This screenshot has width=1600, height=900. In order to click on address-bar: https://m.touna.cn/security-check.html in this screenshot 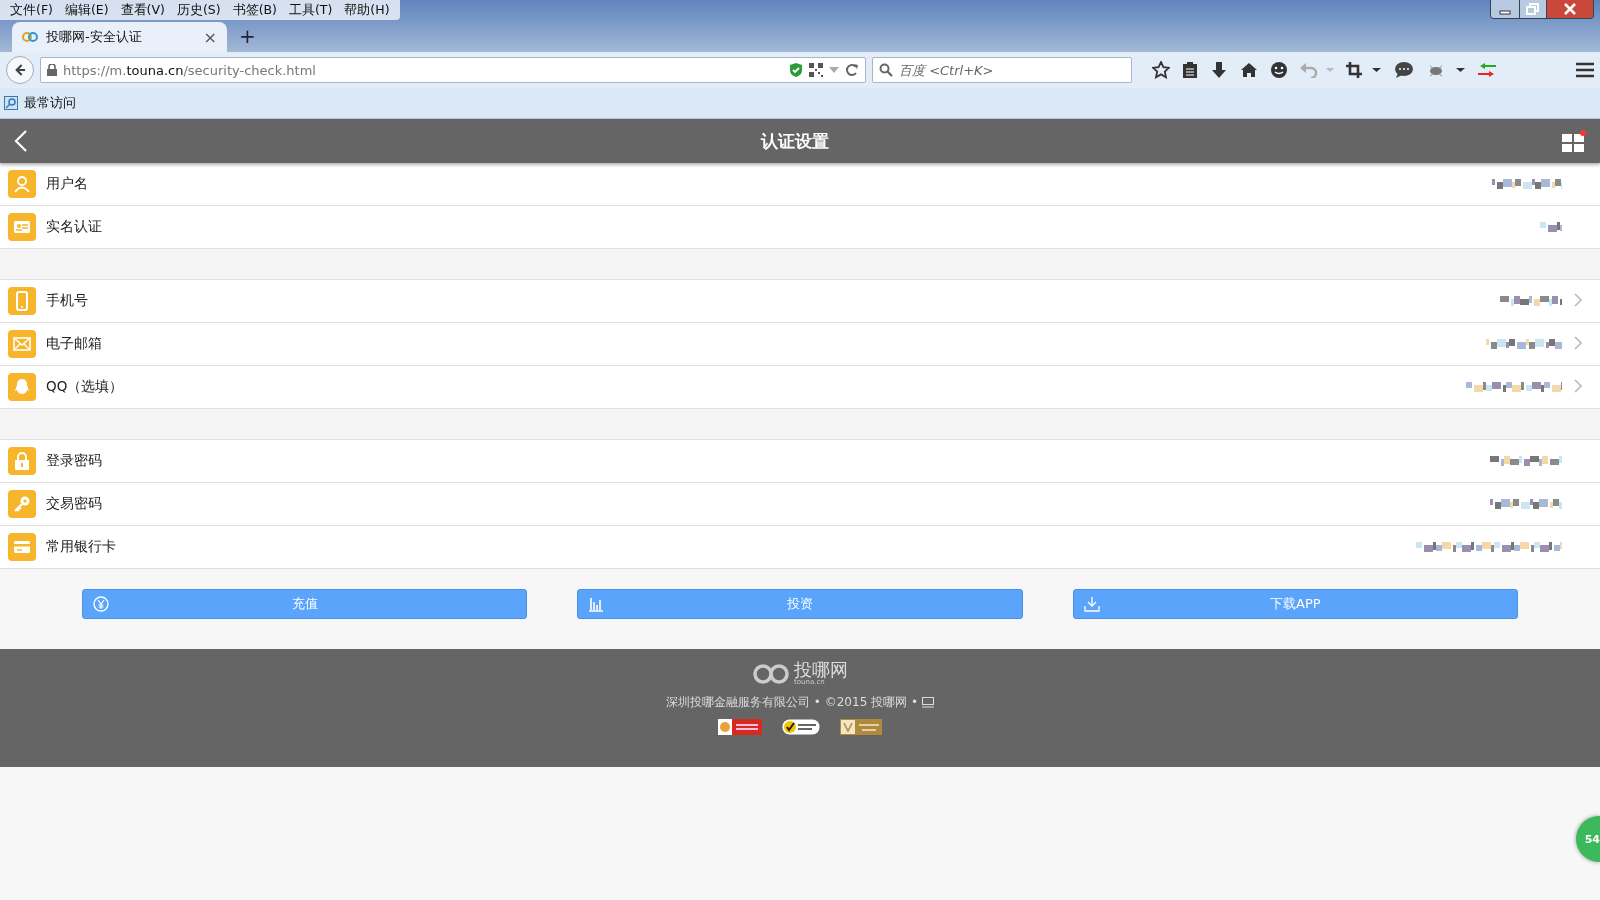, I will do `click(453, 70)`.